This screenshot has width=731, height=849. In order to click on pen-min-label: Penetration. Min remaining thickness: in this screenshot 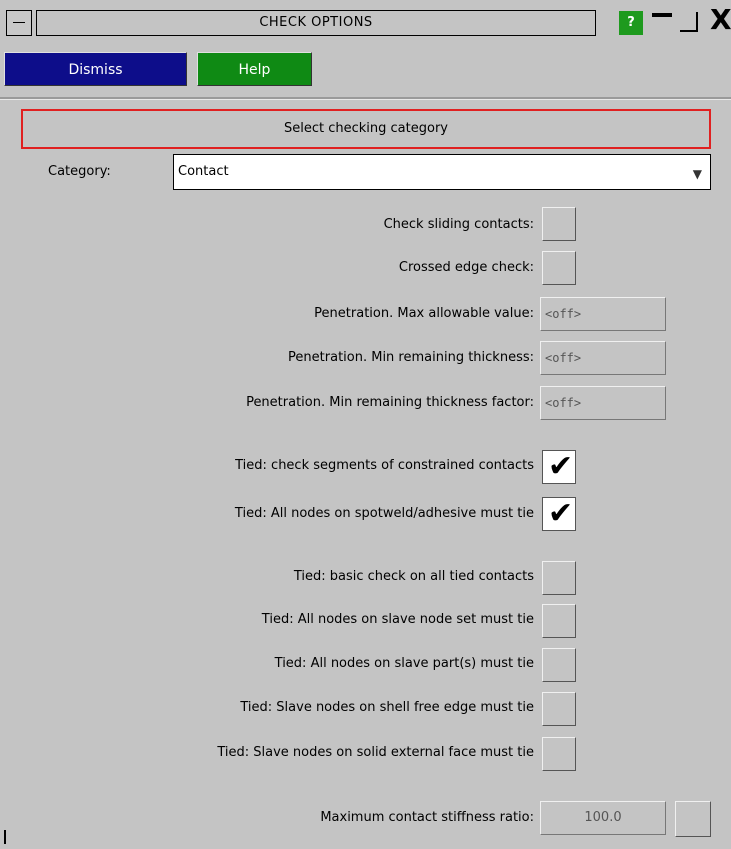, I will do `click(411, 357)`.